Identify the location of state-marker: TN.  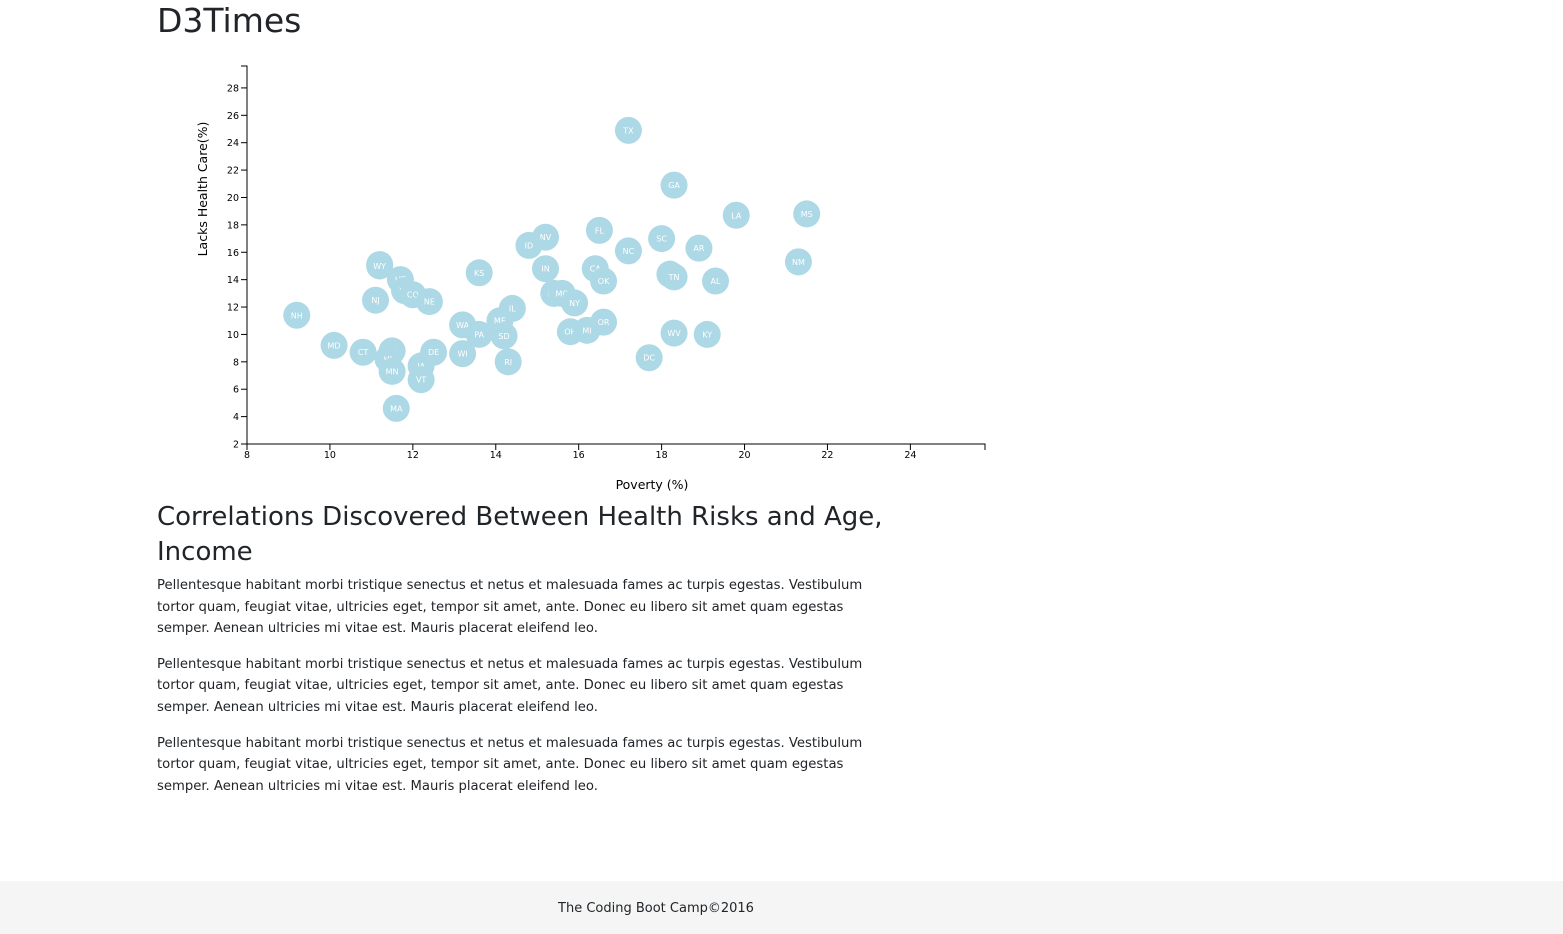
(674, 277).